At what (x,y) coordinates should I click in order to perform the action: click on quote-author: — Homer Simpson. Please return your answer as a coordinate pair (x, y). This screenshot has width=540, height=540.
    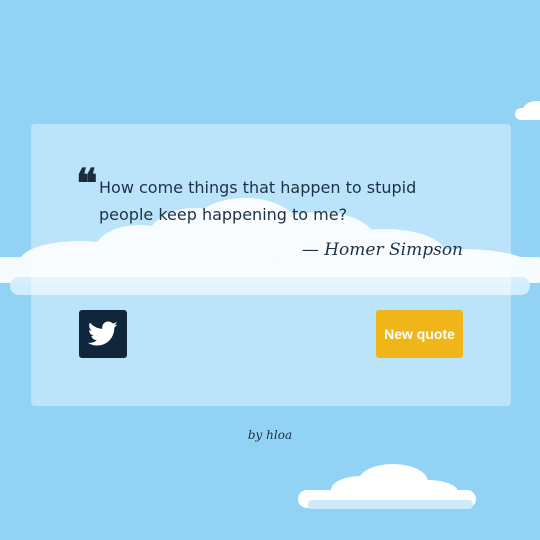
    Looking at the image, I should click on (382, 250).